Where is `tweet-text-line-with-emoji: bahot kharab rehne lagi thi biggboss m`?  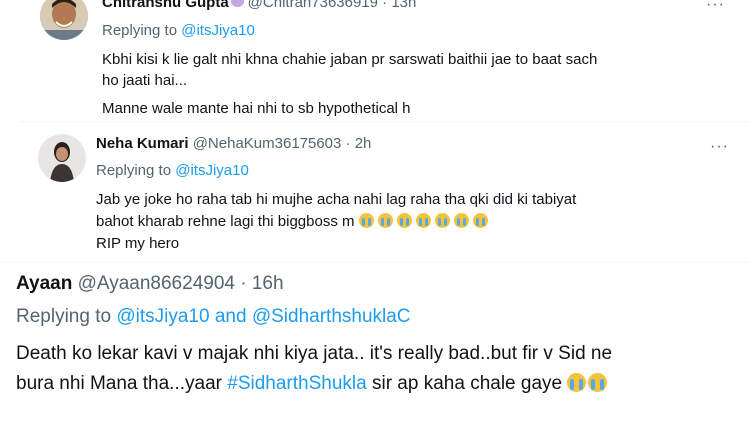
tweet-text-line-with-emoji: bahot kharab rehne lagi thi biggboss m is located at coordinates (336, 222).